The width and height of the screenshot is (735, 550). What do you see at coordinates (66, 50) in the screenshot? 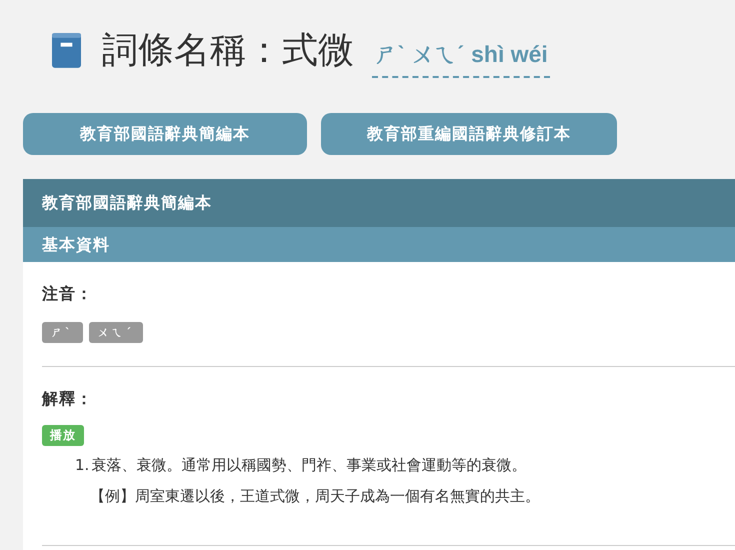
I see `book-icon` at bounding box center [66, 50].